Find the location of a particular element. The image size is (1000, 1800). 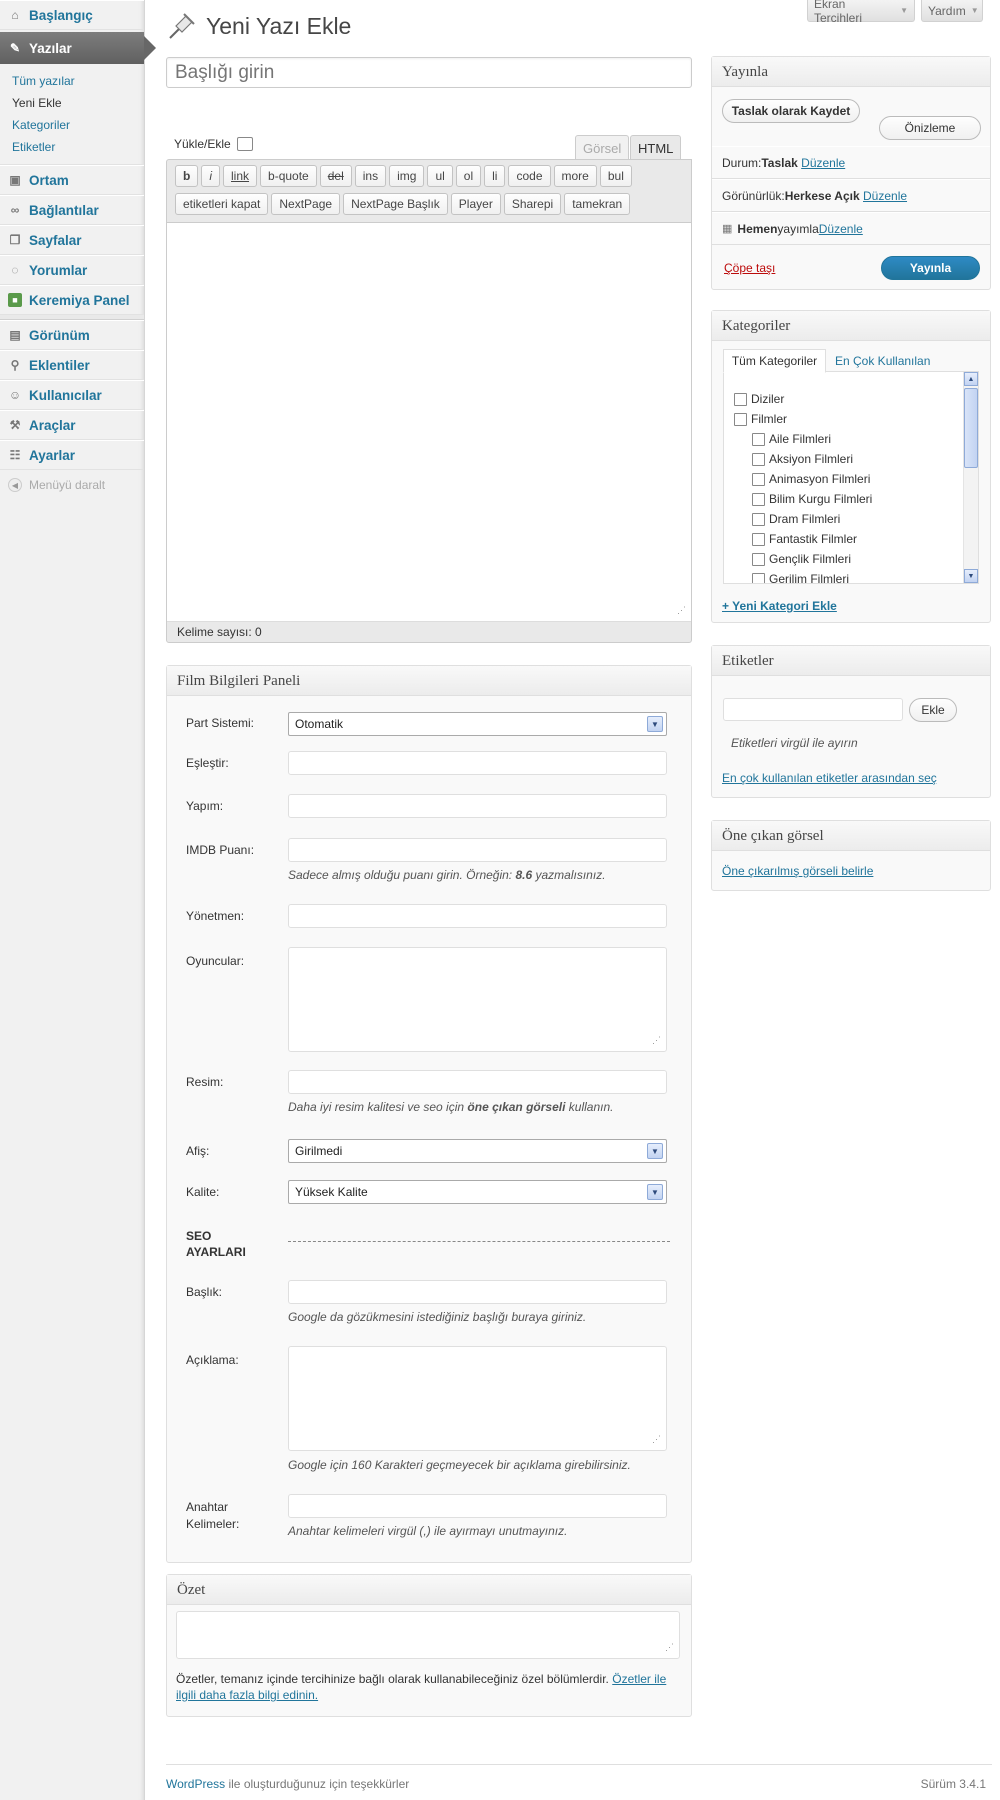

category-item: Animasyon Filmleri is located at coordinates (811, 479).